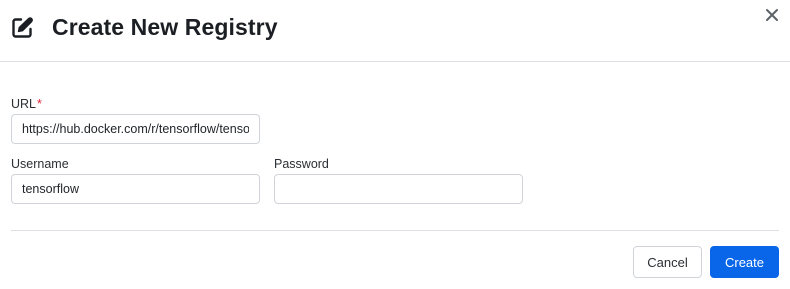 This screenshot has width=790, height=289. I want to click on cancel-button: Cancel, so click(667, 262).